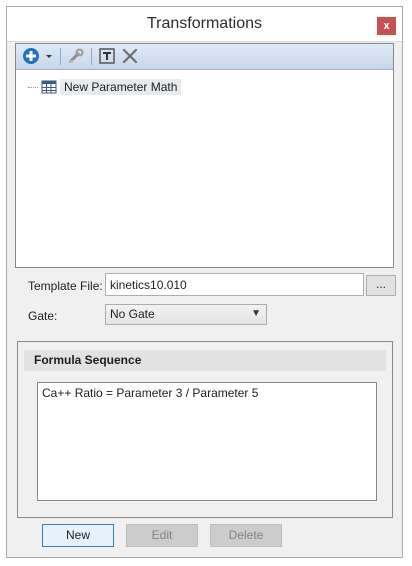  I want to click on toolbar, so click(204, 57).